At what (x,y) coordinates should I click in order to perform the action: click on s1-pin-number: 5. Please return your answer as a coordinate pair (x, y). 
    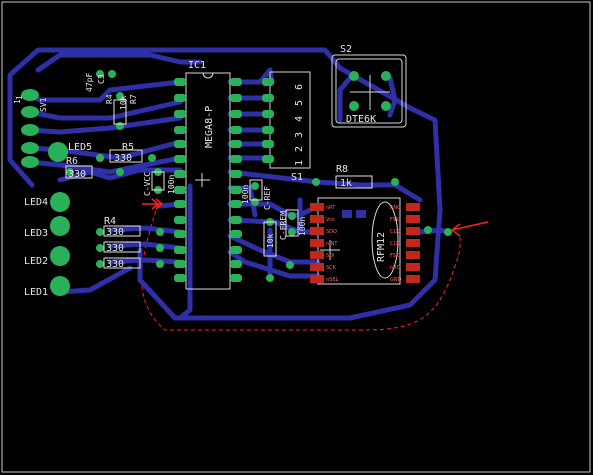
    Looking at the image, I should click on (299, 103).